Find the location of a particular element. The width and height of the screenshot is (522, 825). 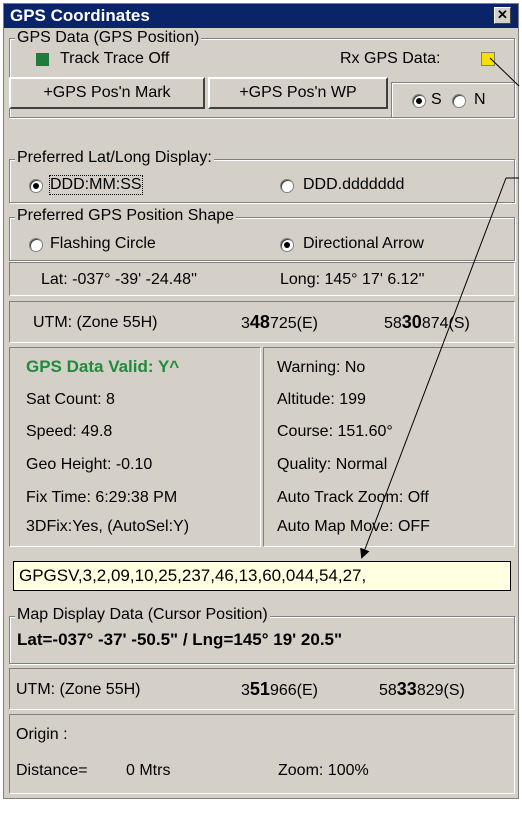

rx-indicator-arrow is located at coordinates (504, 72).